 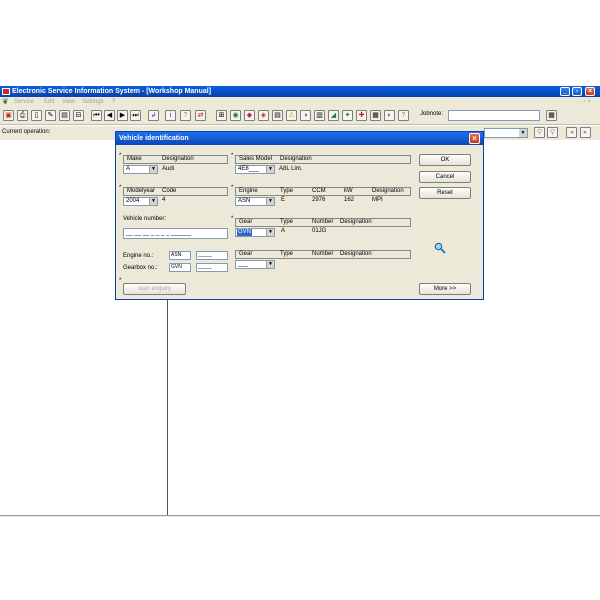 I want to click on tool-icon-11: ▦, so click(x=375, y=115).